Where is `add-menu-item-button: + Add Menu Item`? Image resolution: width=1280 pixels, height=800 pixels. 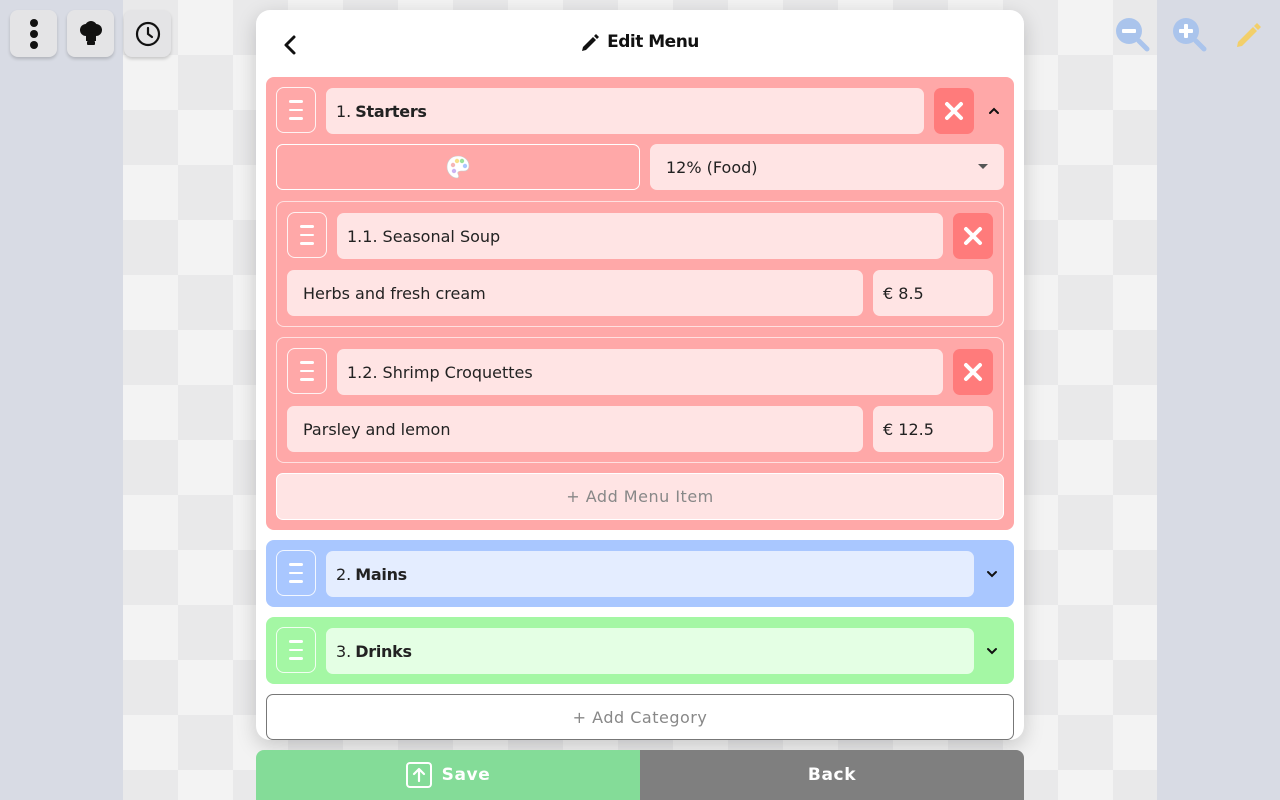
add-menu-item-button: + Add Menu Item is located at coordinates (640, 496).